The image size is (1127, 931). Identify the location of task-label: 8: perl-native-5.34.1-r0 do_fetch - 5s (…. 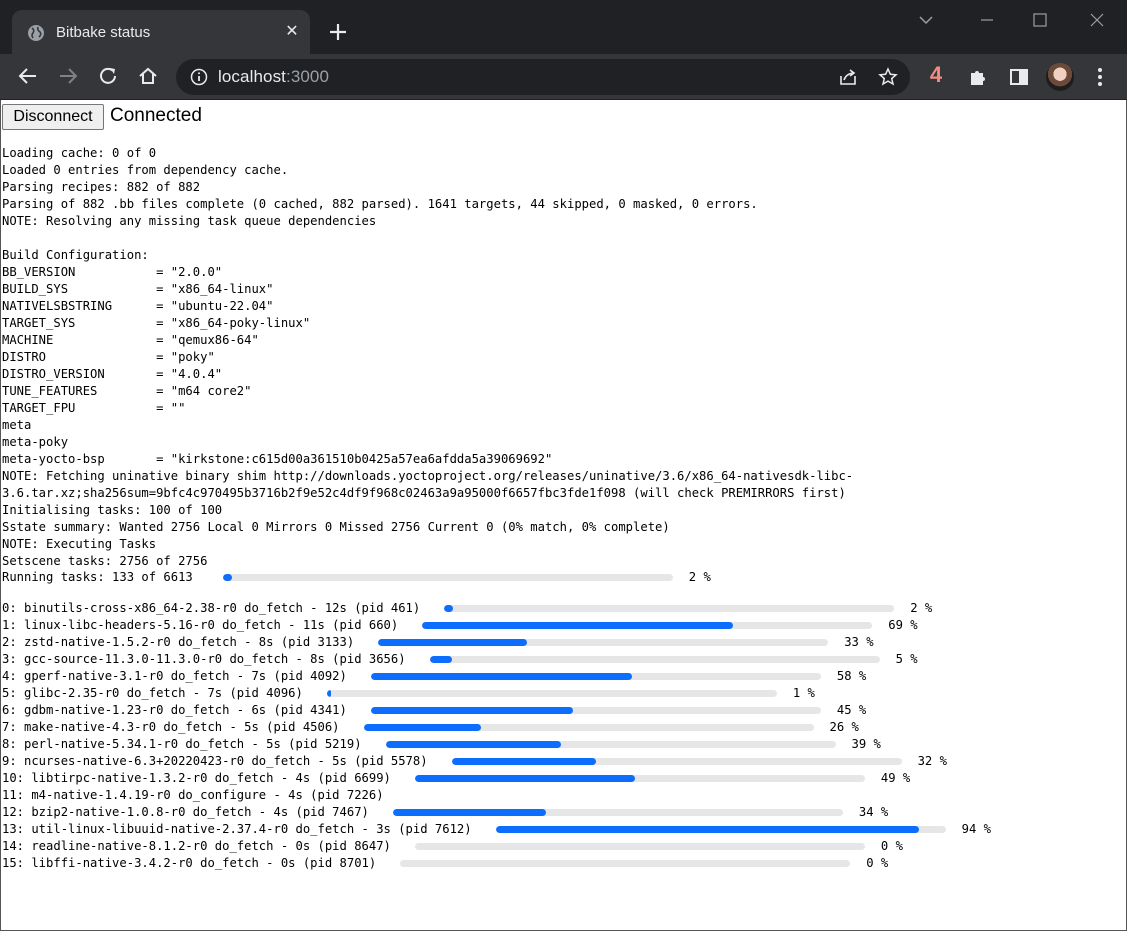
(182, 744).